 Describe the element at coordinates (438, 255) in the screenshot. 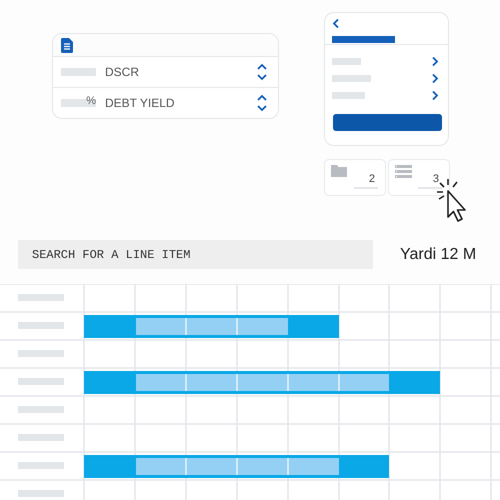

I see `source-label: Yardi 12 M` at that location.